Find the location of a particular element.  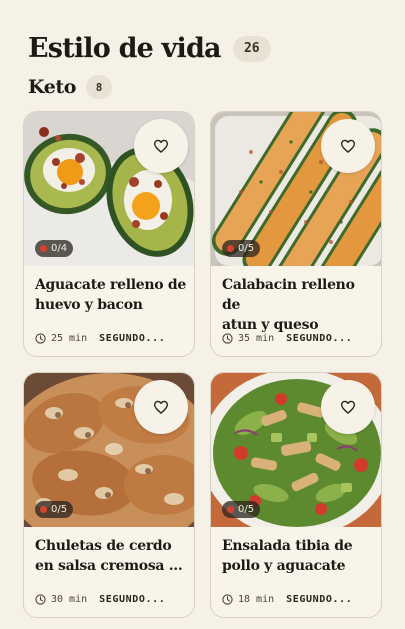

recipe-title-line: Ensalada tibia de is located at coordinates (287, 546).